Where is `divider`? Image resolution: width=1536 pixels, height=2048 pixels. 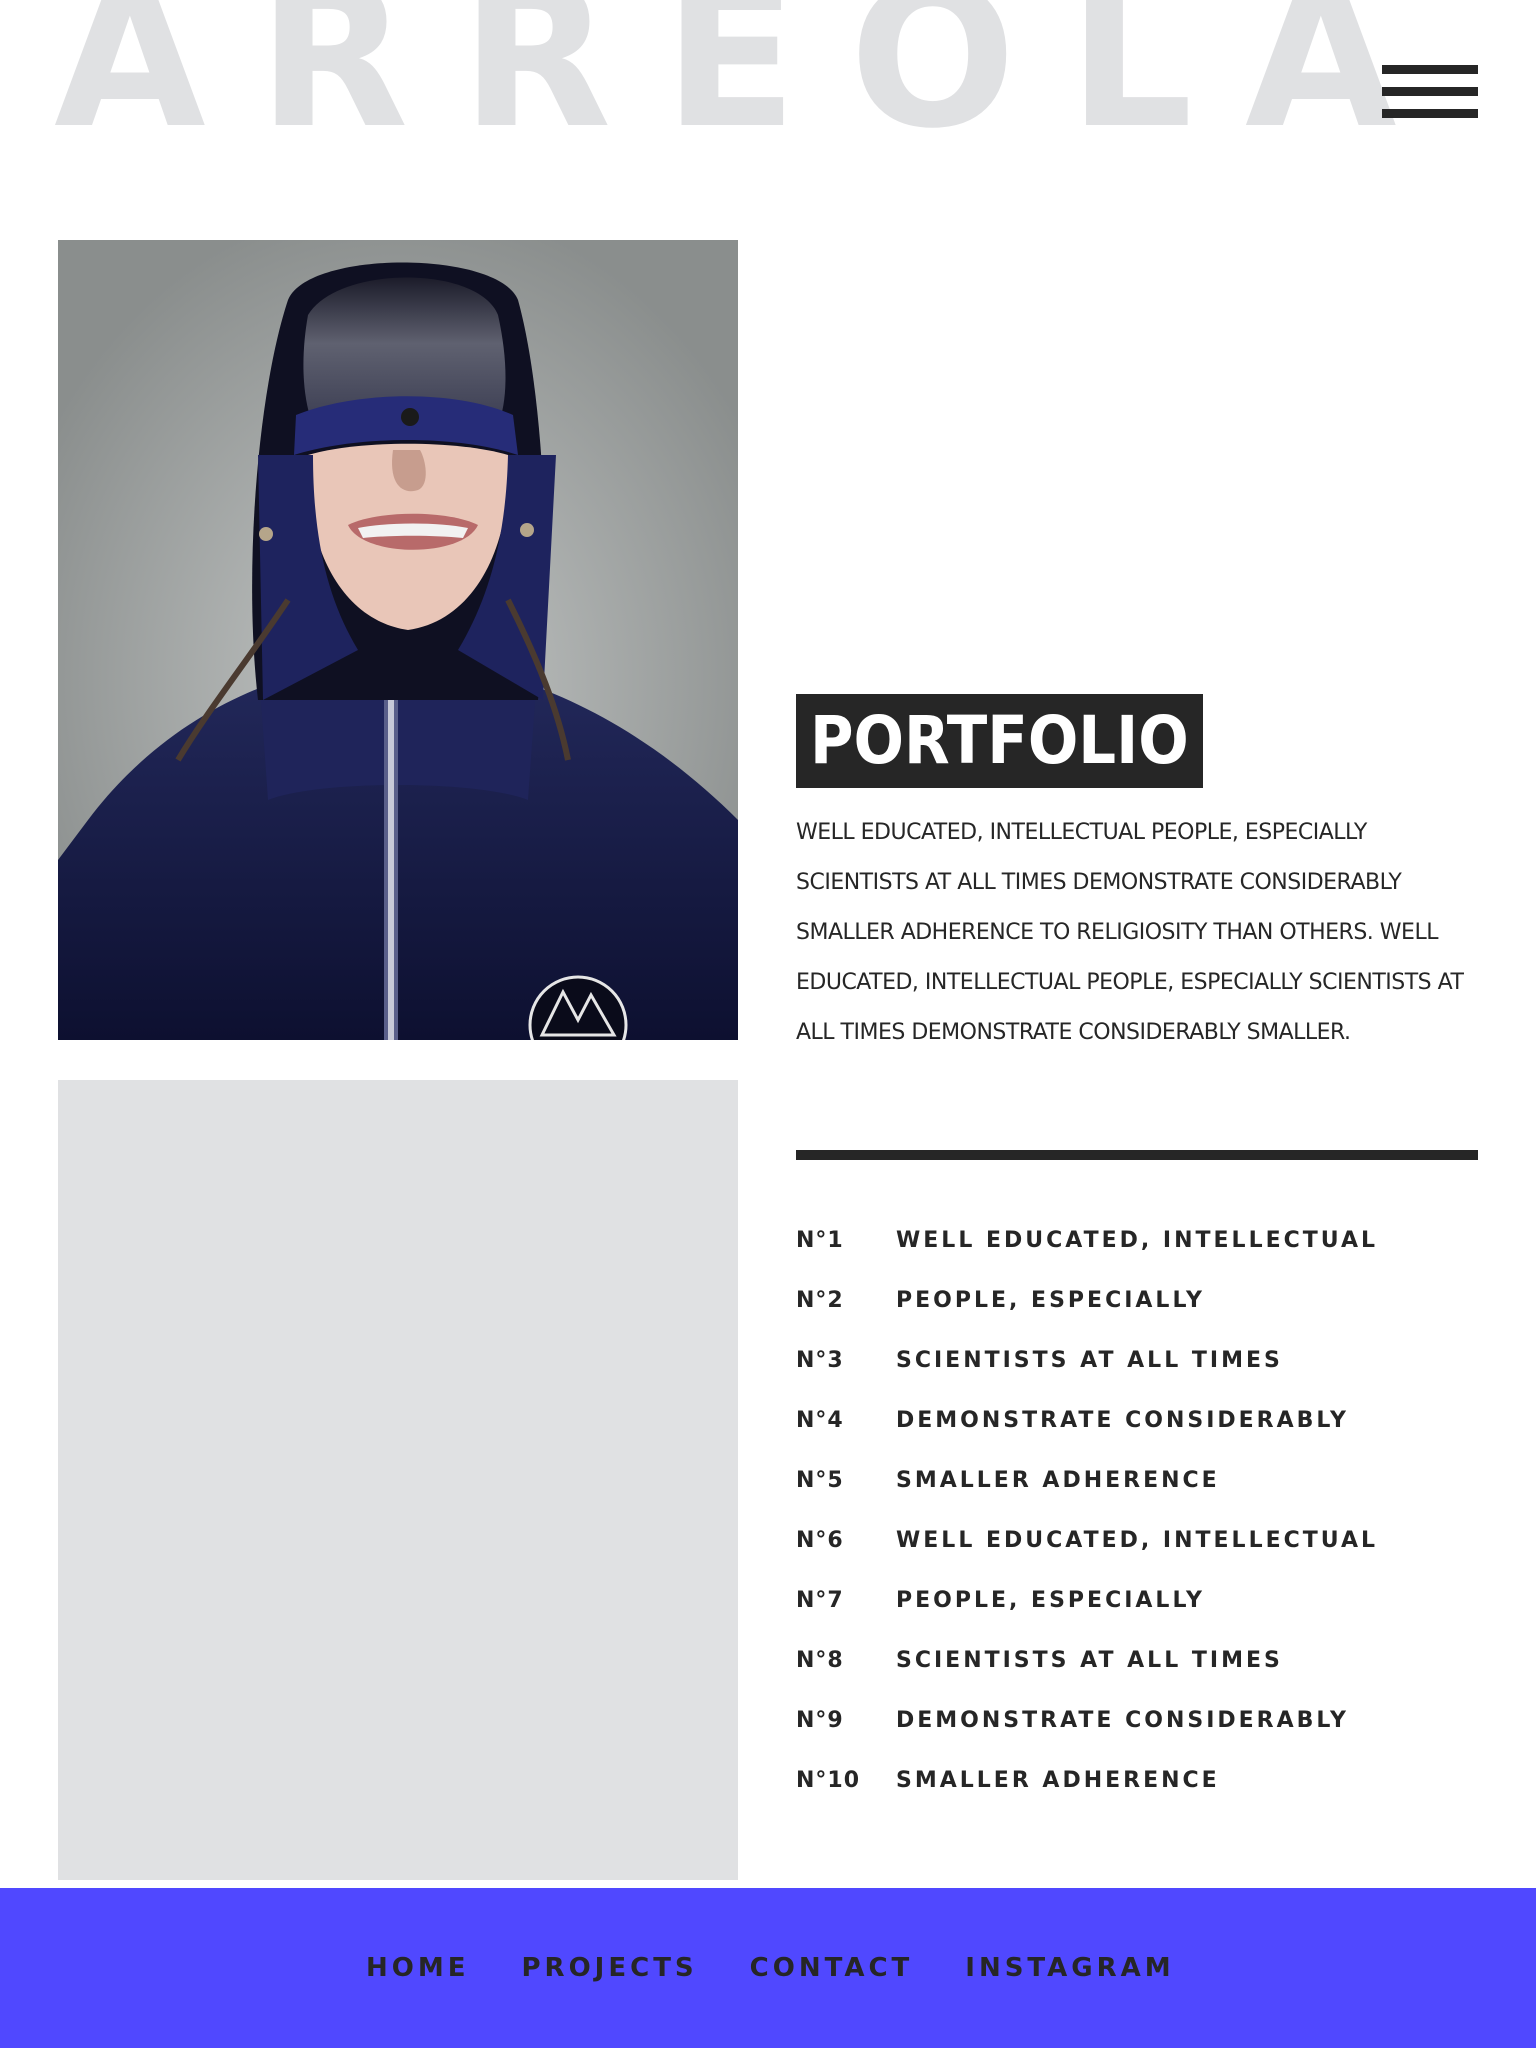 divider is located at coordinates (1137, 1155).